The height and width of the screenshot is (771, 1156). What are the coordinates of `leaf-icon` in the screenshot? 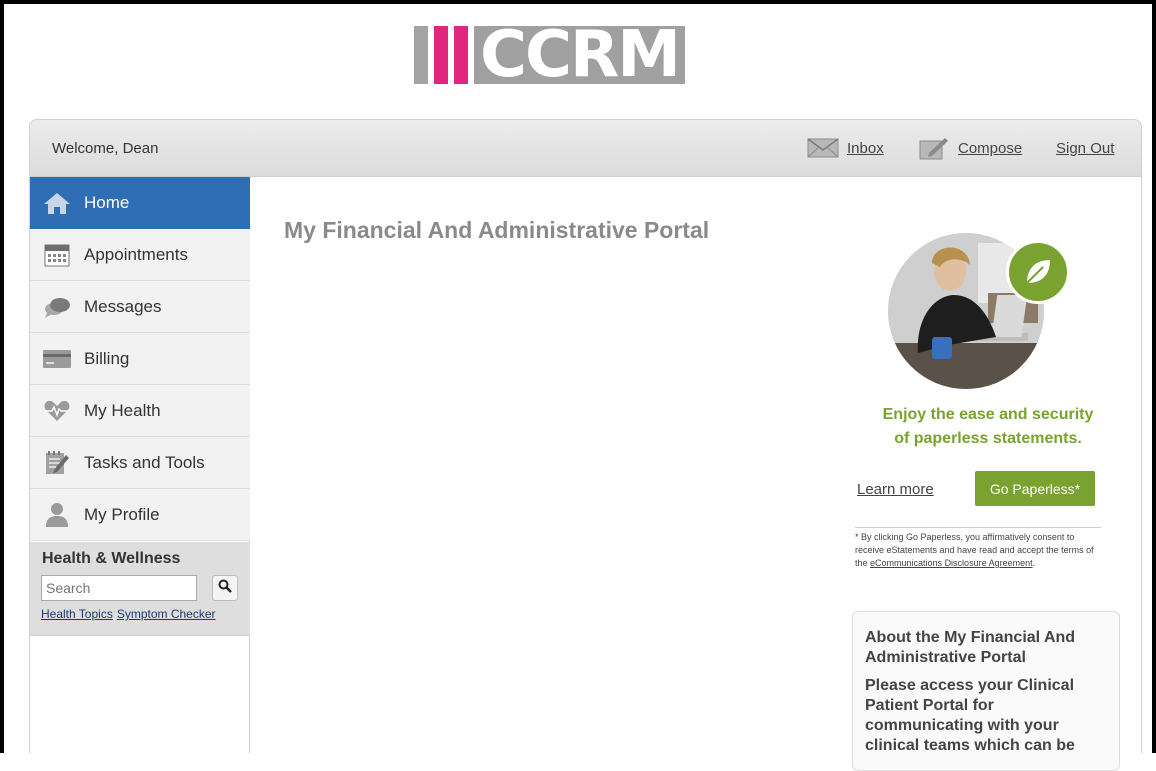 It's located at (1038, 272).